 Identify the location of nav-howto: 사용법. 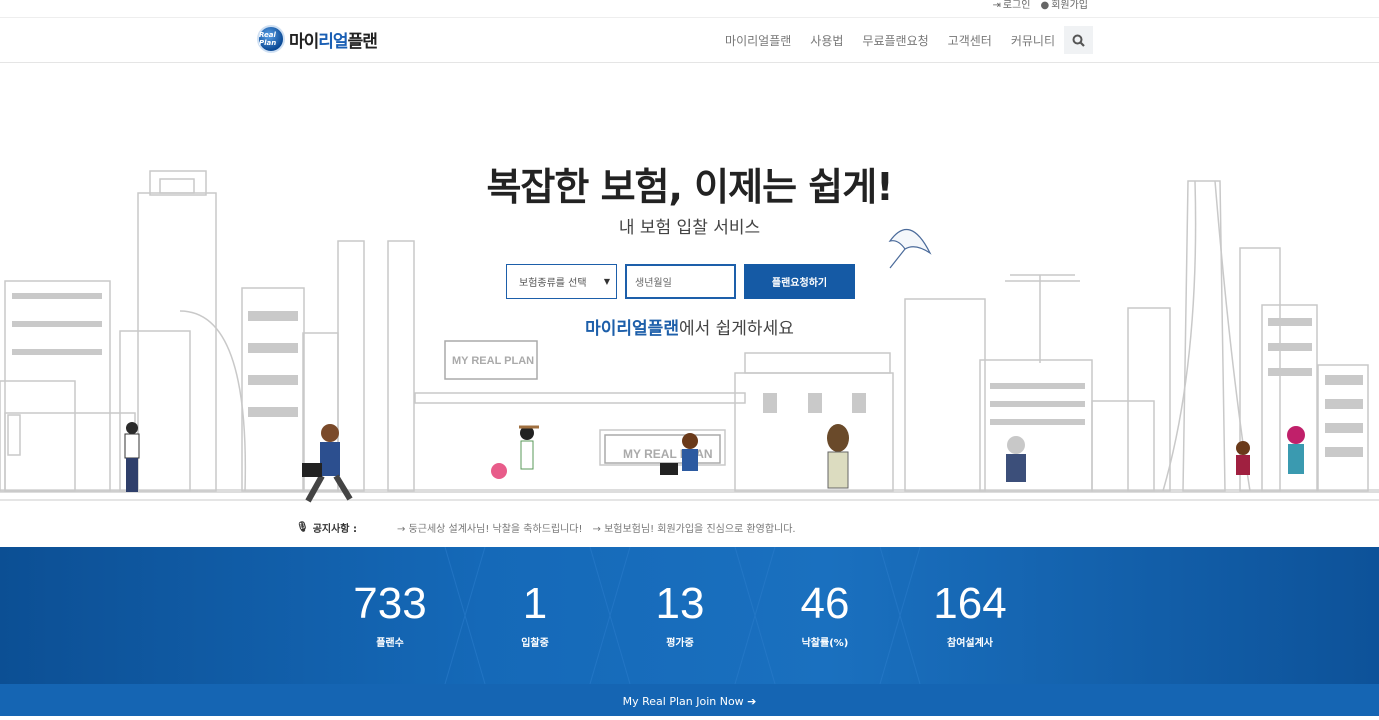
(826, 40).